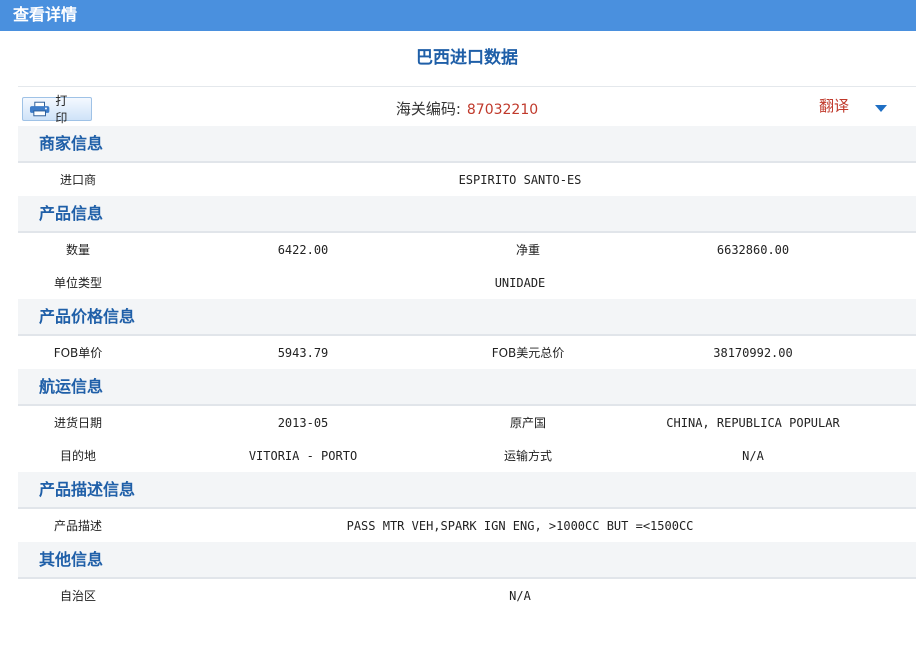  I want to click on region-label: 自治区, so click(77, 596).